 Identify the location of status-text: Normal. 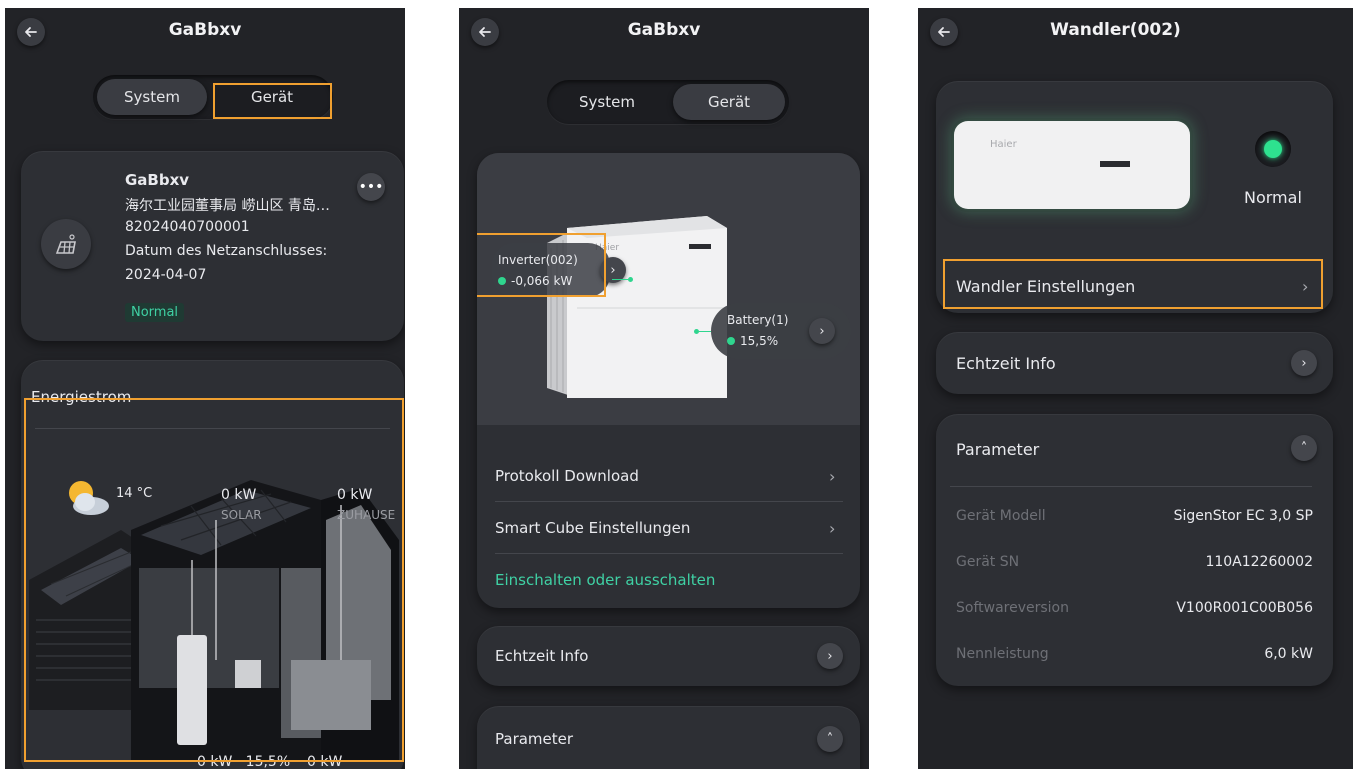
(1273, 197).